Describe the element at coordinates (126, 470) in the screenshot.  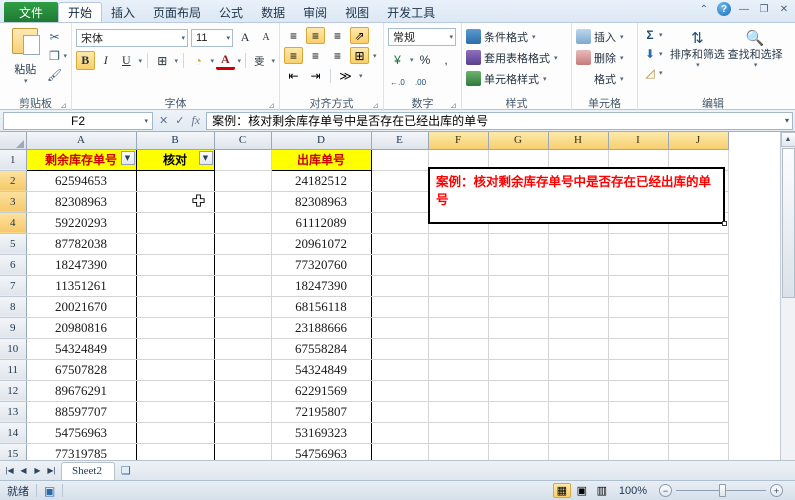
I see `new-sheet-button: ❏` at that location.